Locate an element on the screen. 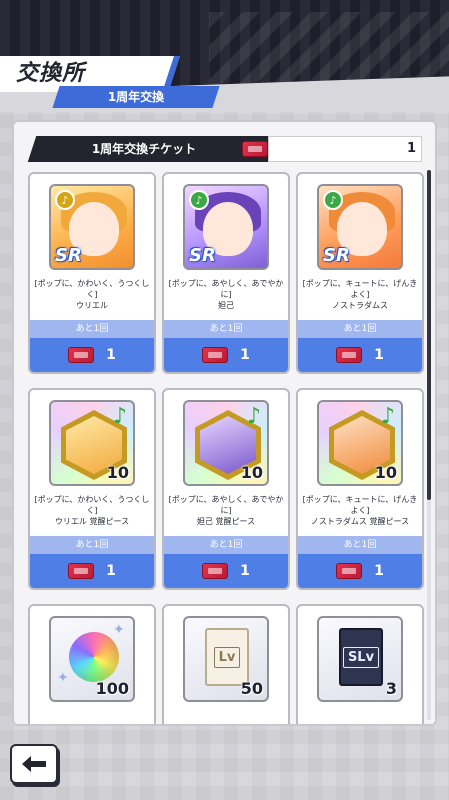 The width and height of the screenshot is (449, 800). item-quantity: 100 is located at coordinates (112, 688).